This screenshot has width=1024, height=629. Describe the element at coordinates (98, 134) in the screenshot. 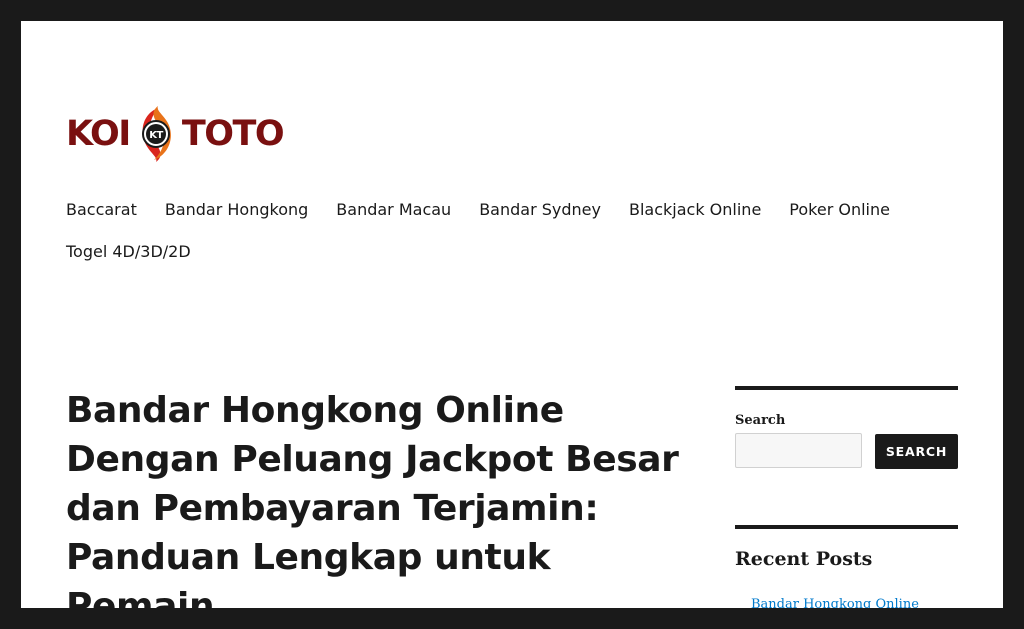

I see `logo-text-left: KOI` at that location.